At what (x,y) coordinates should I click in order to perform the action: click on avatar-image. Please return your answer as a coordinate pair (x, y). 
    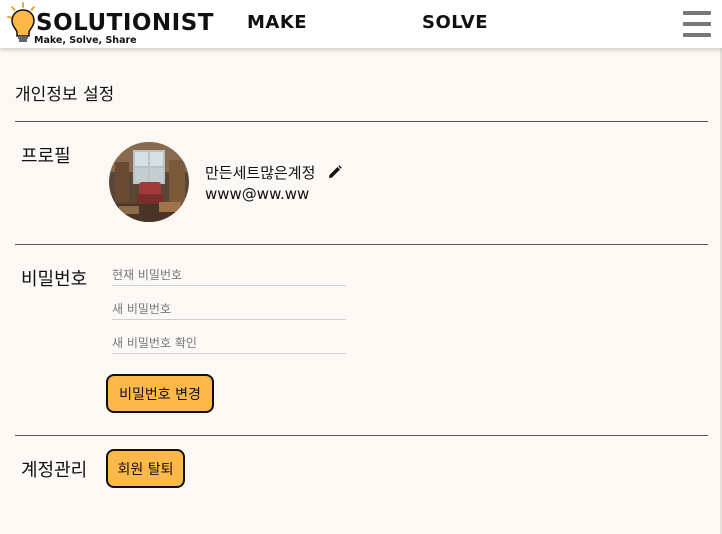
    Looking at the image, I should click on (149, 182).